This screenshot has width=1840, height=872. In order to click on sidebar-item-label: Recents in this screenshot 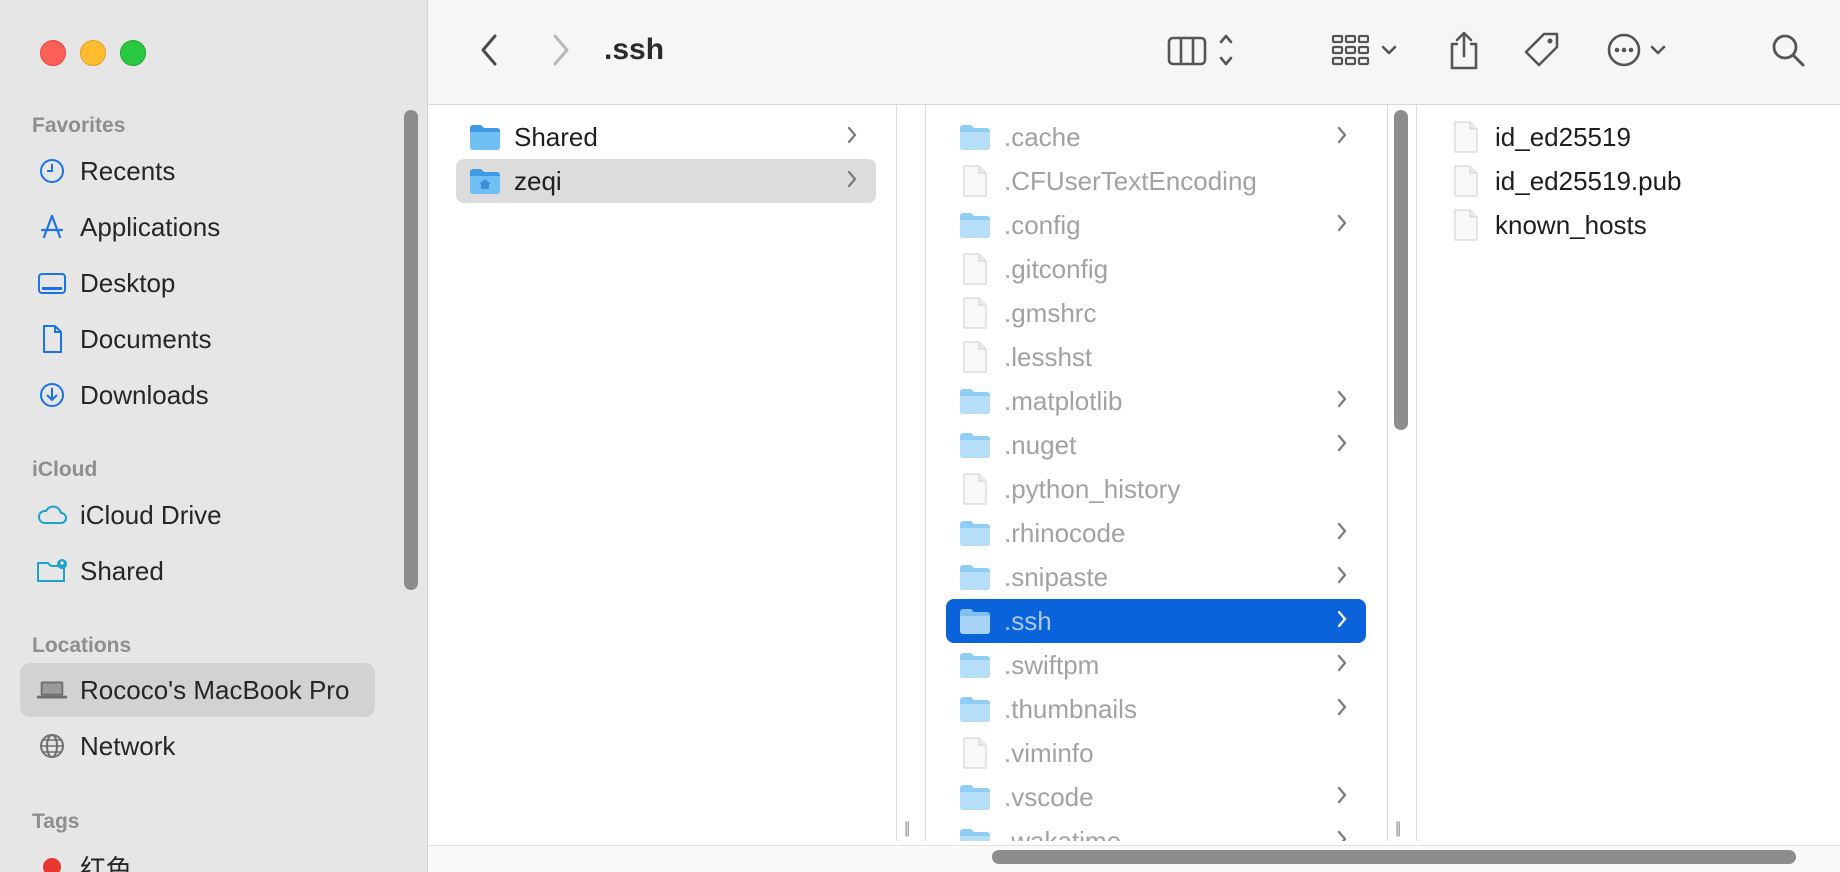, I will do `click(128, 170)`.